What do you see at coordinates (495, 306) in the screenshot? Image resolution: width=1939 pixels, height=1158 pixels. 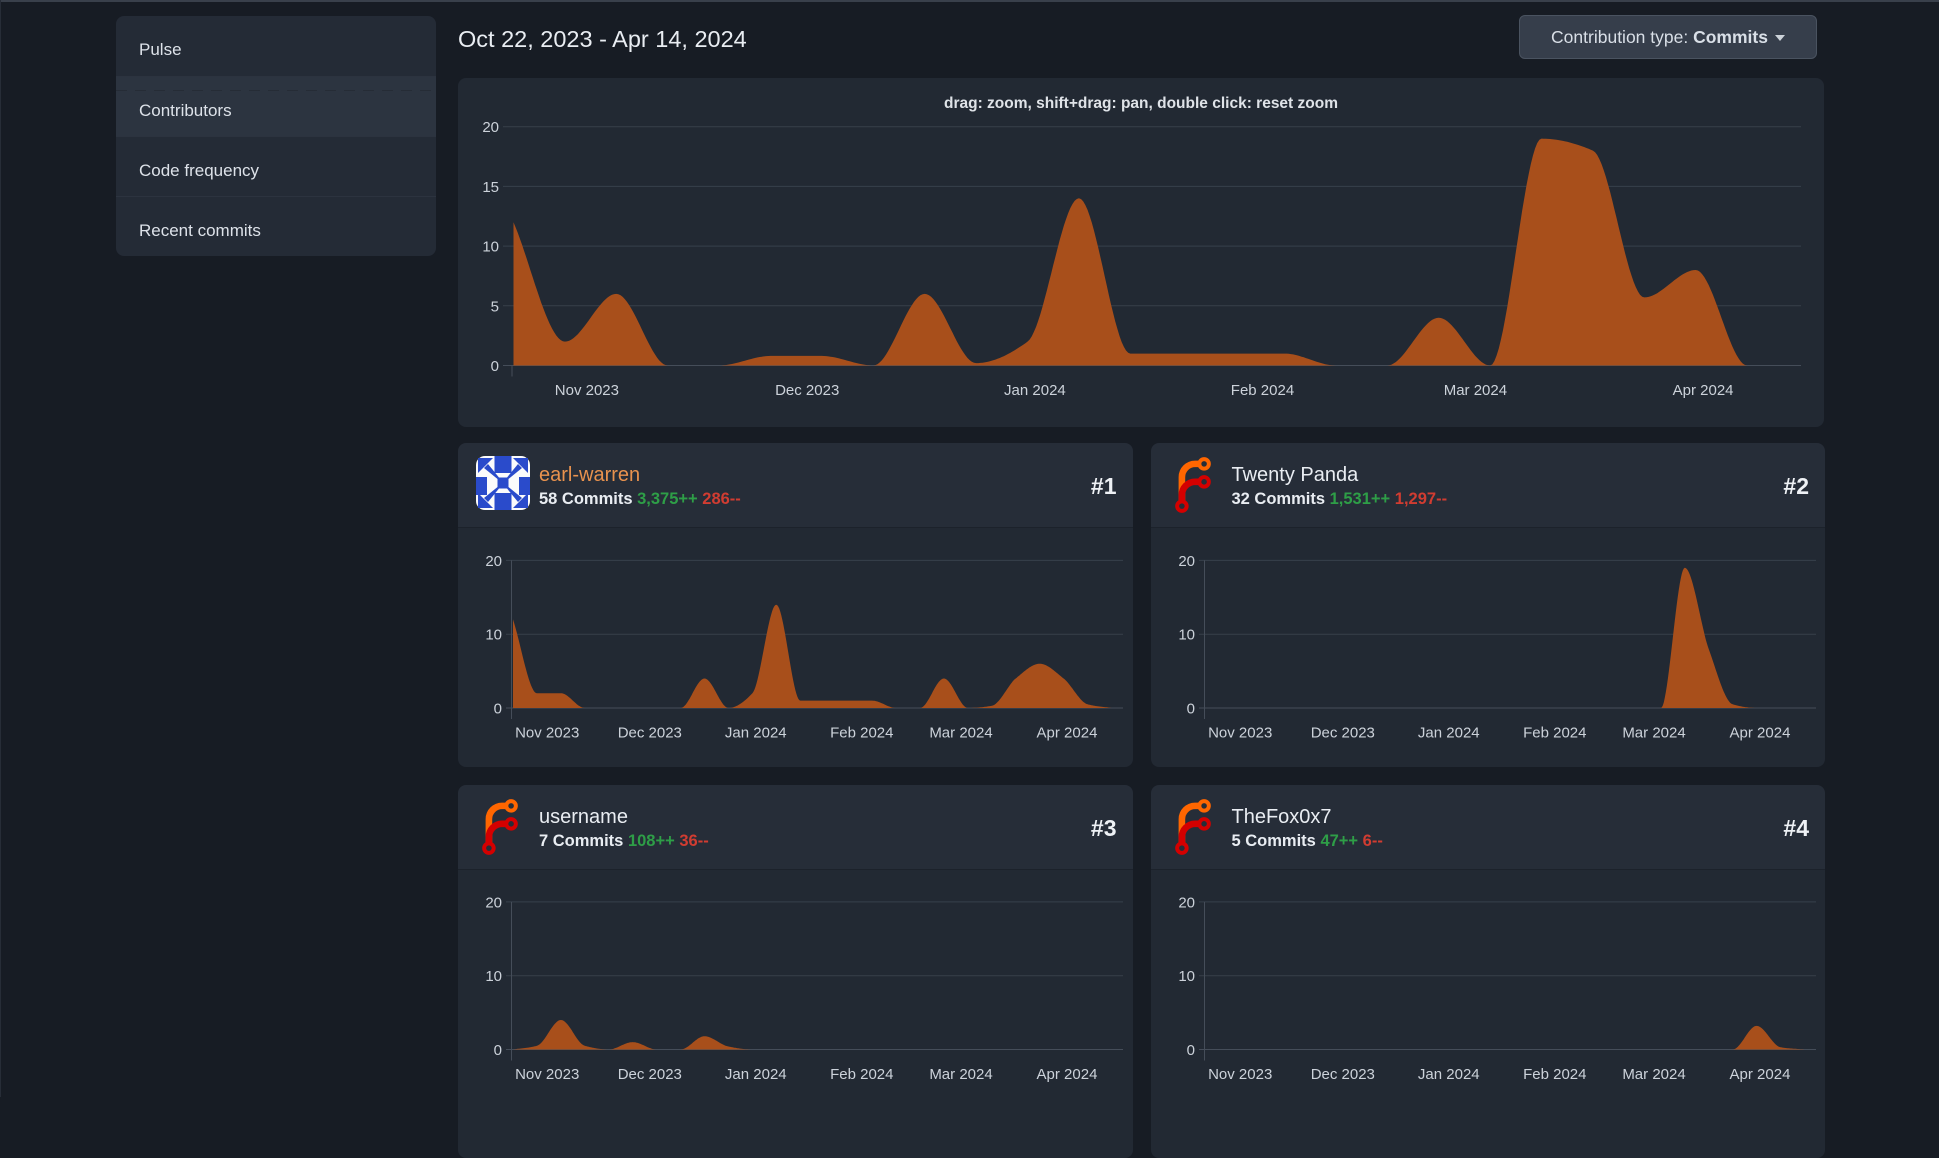 I see `svg-text: 5` at bounding box center [495, 306].